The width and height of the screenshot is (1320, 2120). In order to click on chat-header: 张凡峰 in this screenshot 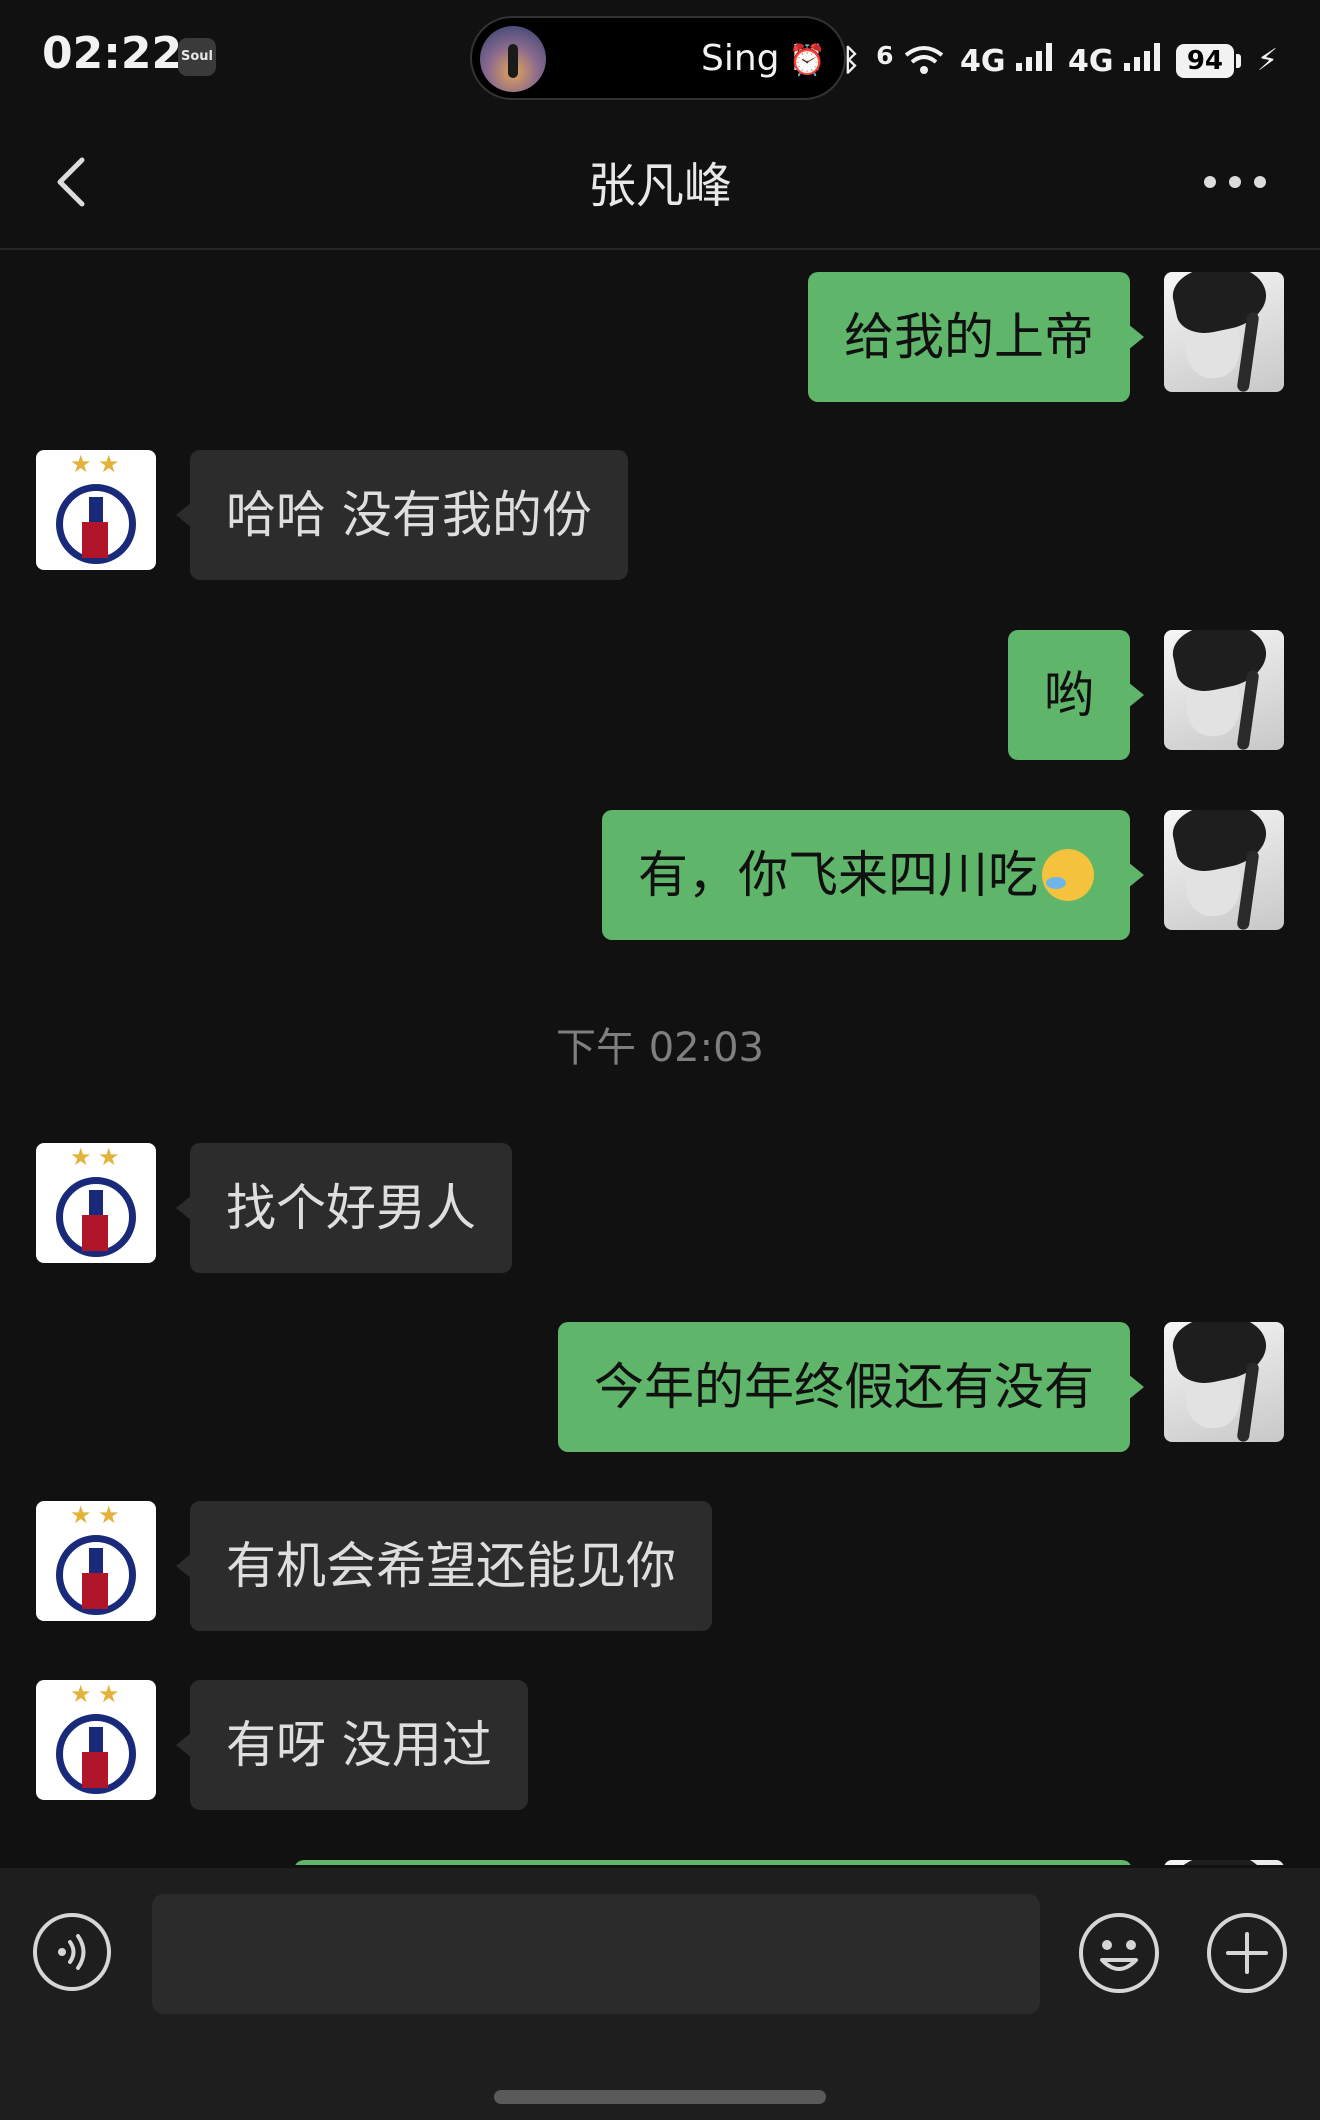, I will do `click(660, 183)`.